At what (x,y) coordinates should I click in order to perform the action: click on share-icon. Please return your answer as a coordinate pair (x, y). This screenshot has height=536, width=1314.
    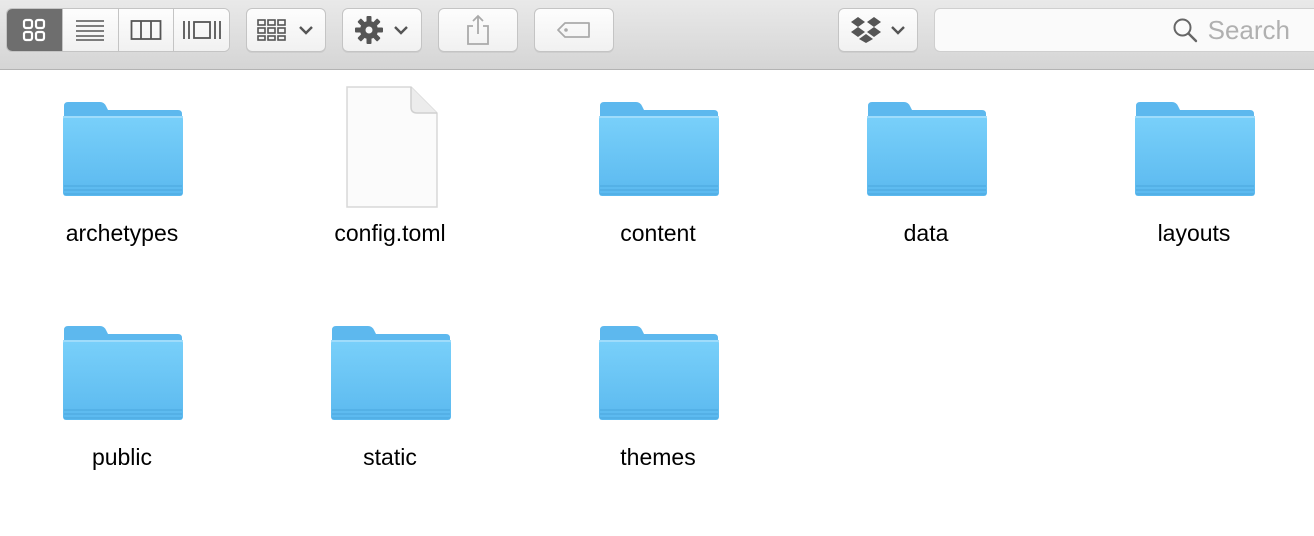
    Looking at the image, I should click on (478, 29).